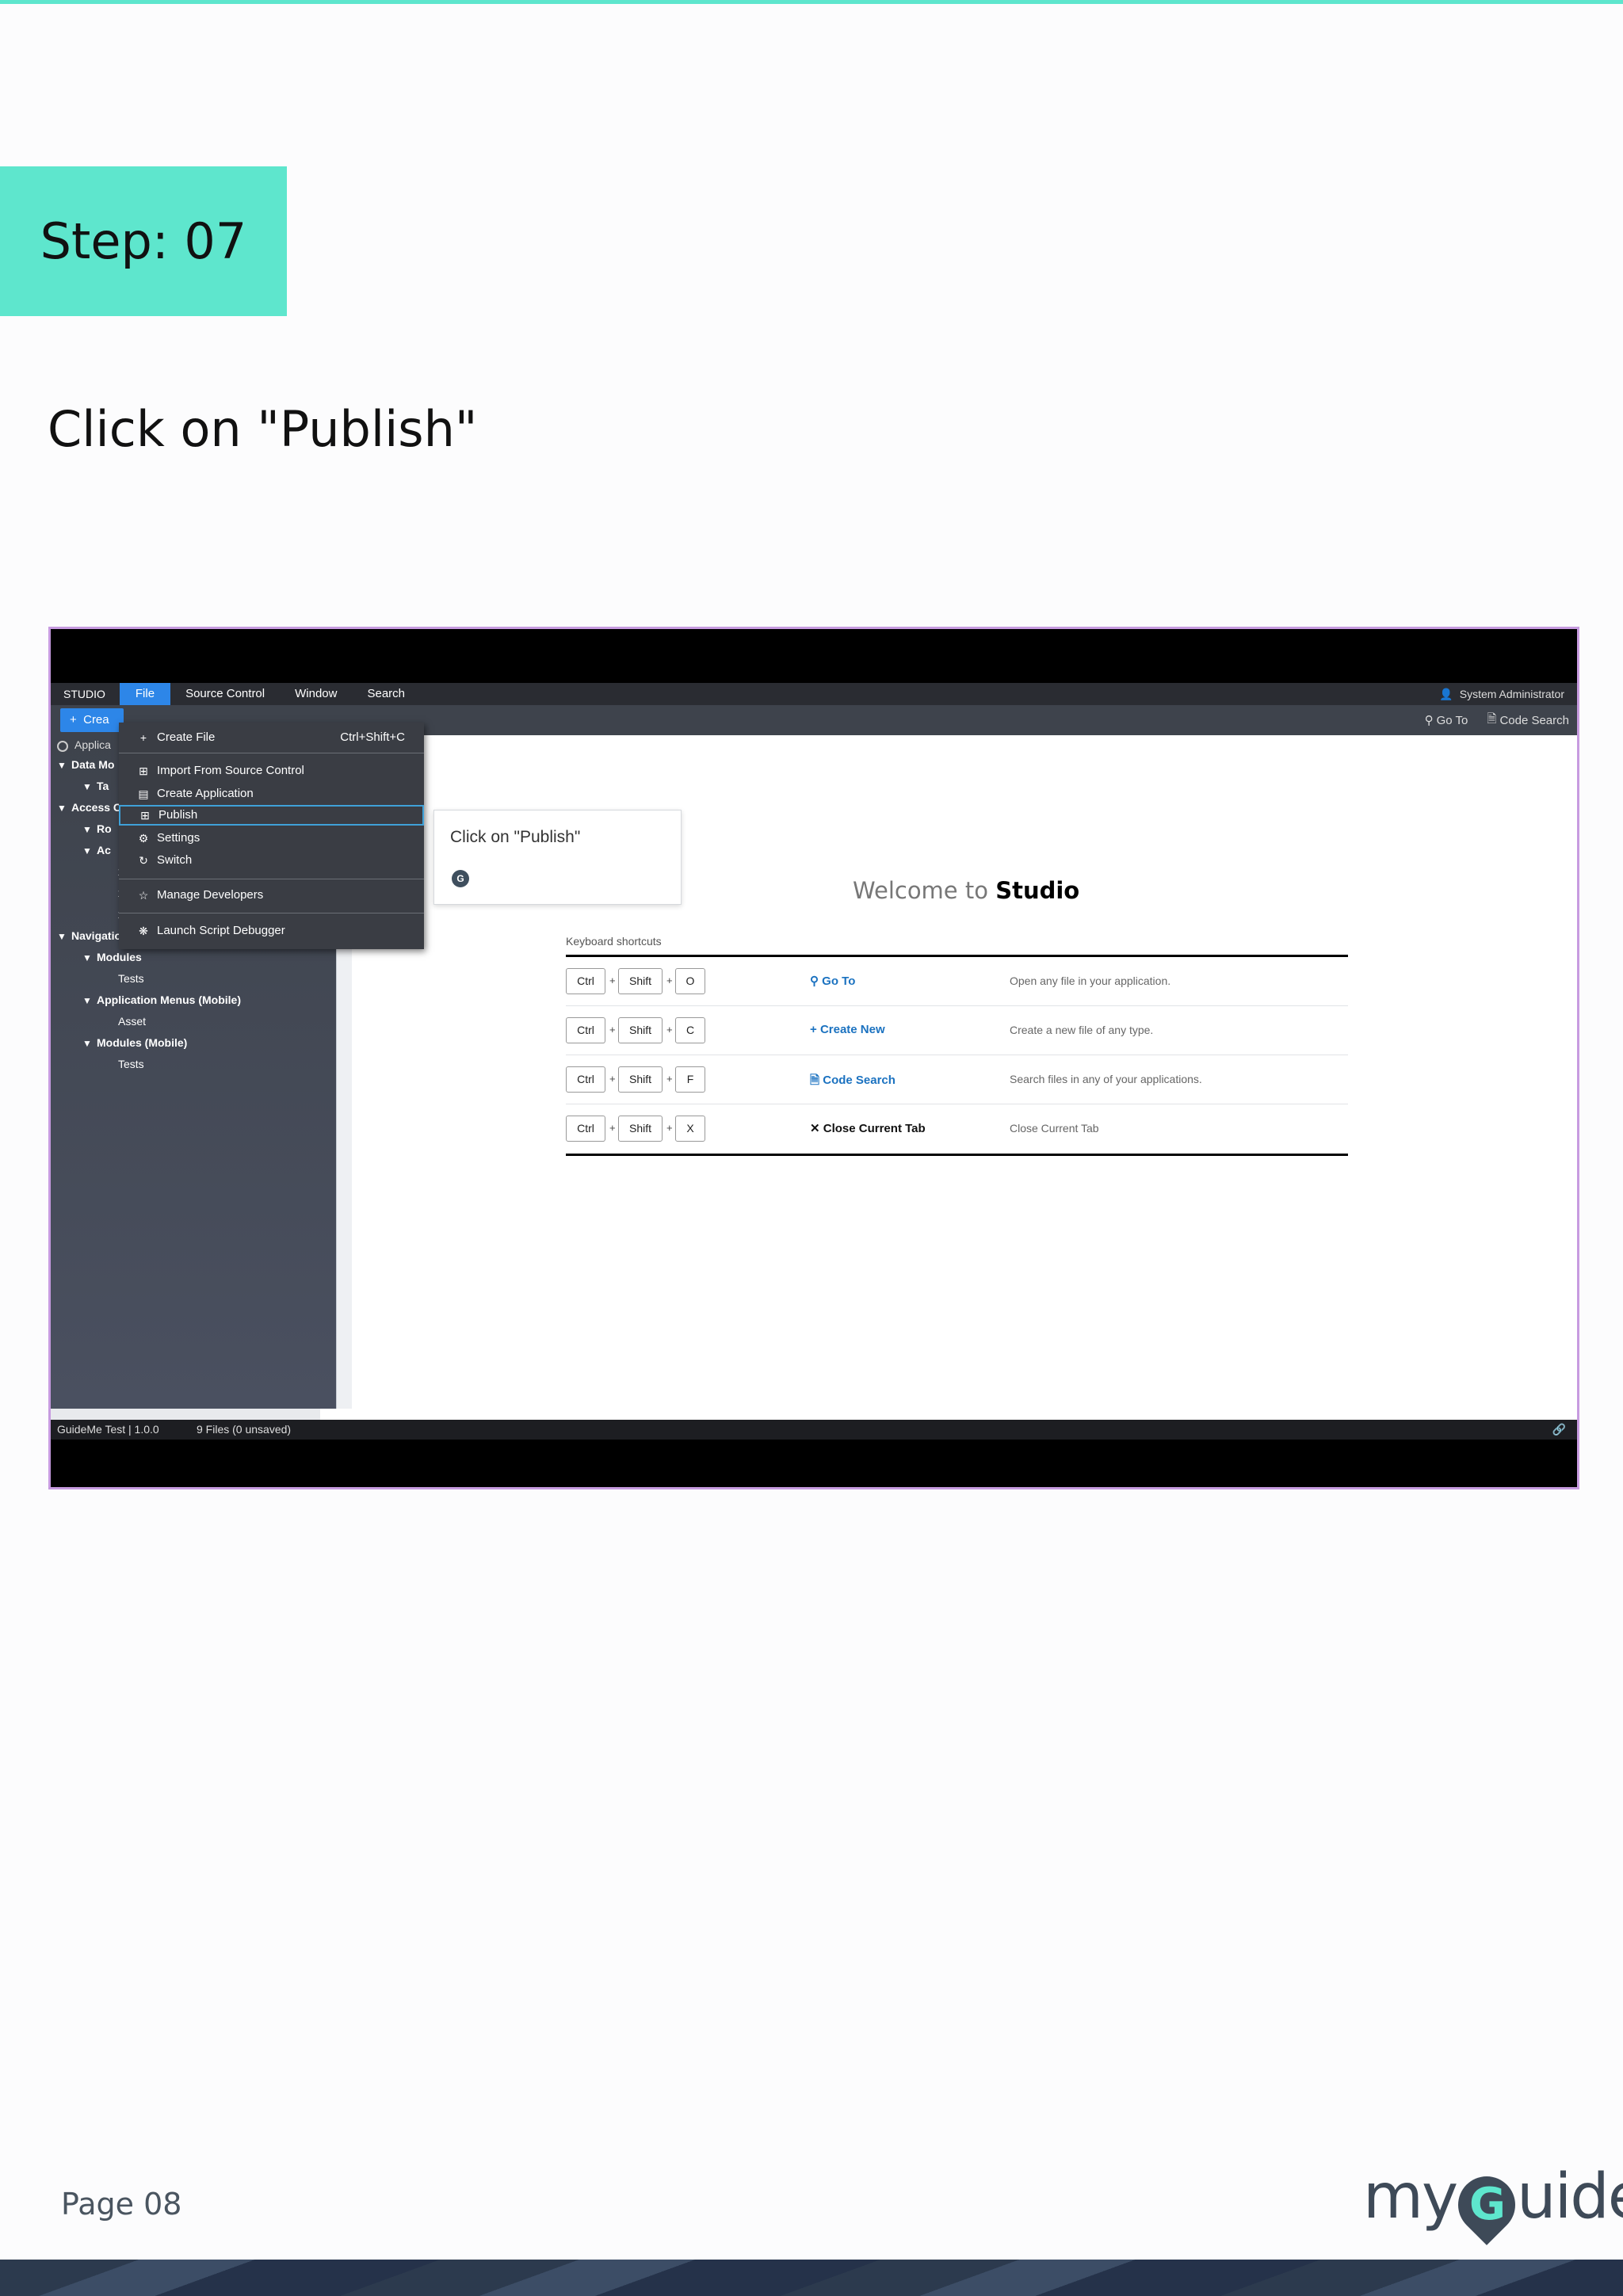  Describe the element at coordinates (121, 2204) in the screenshot. I see `page-number: Page 08` at that location.